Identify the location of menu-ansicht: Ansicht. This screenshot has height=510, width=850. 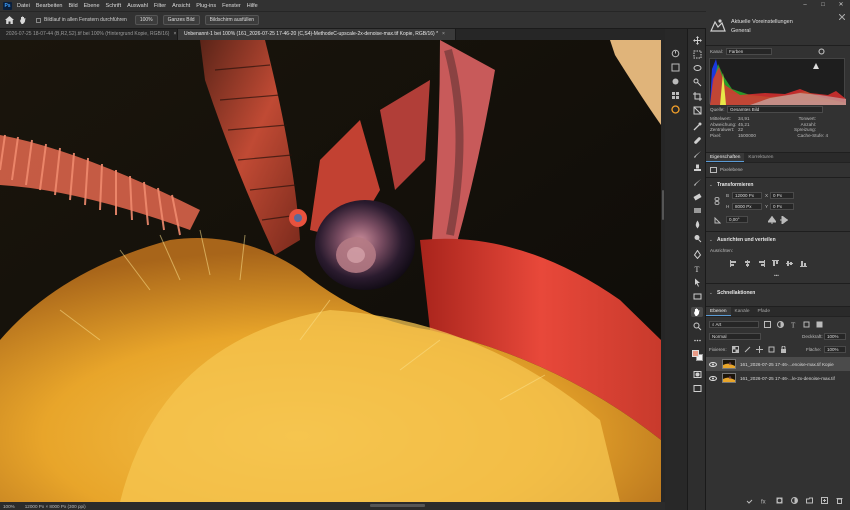
(181, 6).